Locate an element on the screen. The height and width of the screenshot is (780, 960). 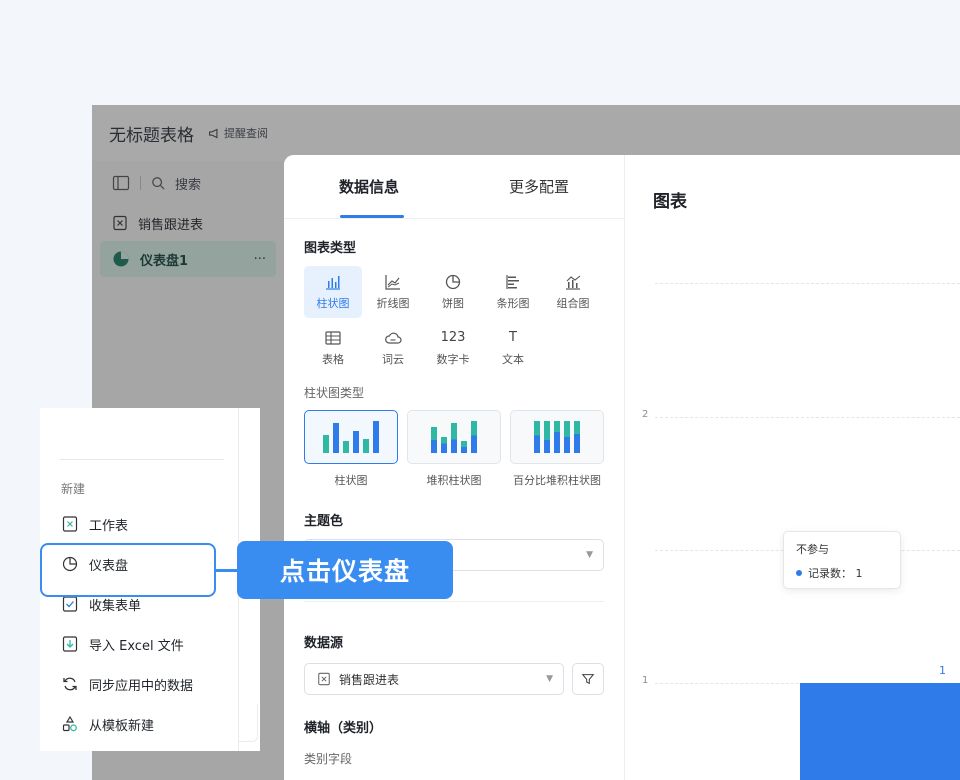
menu-item-sync-app-data: 同步应用中的数据 is located at coordinates (127, 684).